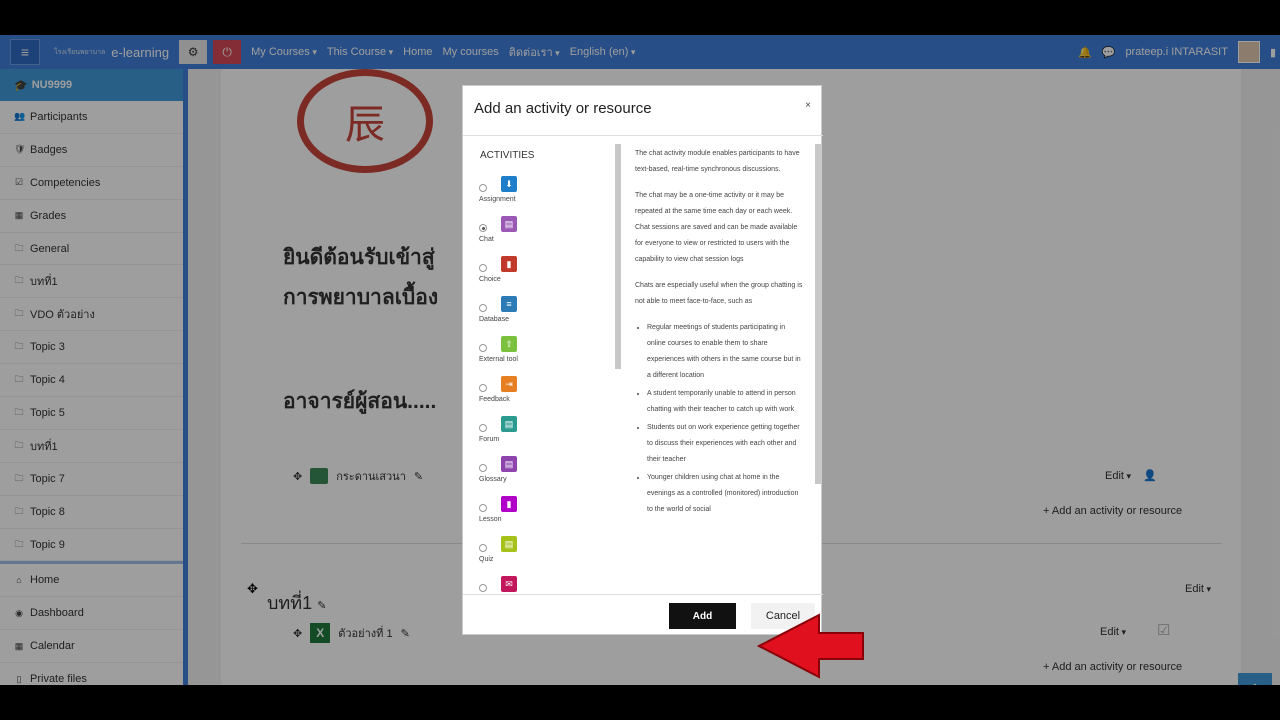 This screenshot has width=1280, height=720. What do you see at coordinates (549, 516) in the screenshot?
I see `activity-option: ▮ Lesson` at bounding box center [549, 516].